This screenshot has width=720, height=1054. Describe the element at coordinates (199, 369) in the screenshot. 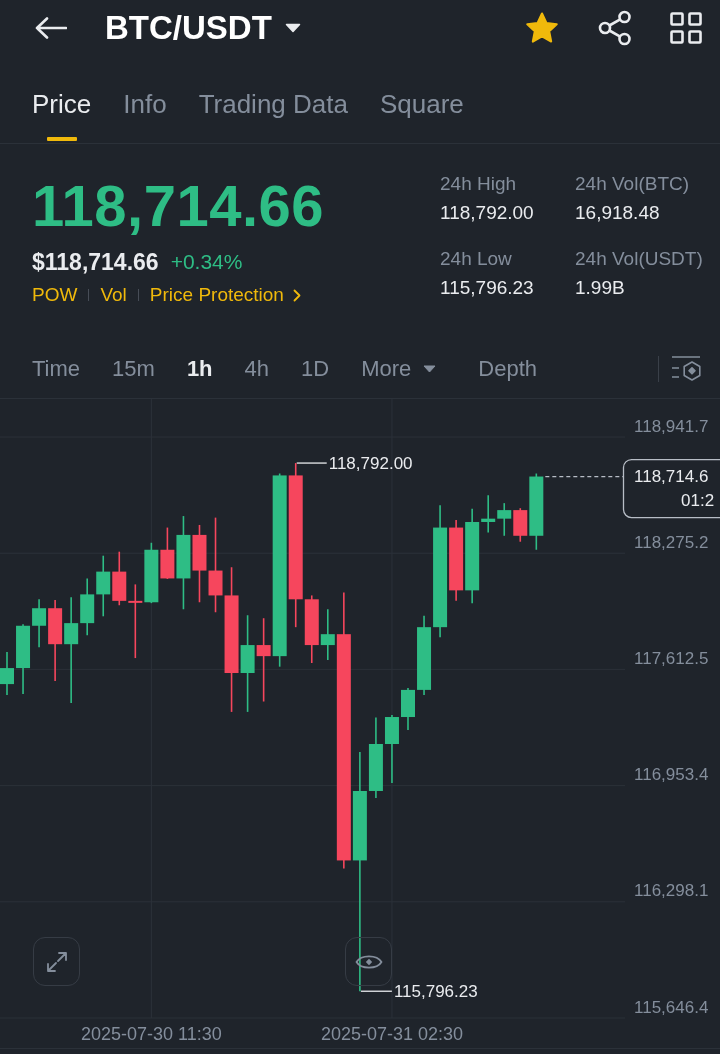

I see `interval-tab: 1h` at that location.